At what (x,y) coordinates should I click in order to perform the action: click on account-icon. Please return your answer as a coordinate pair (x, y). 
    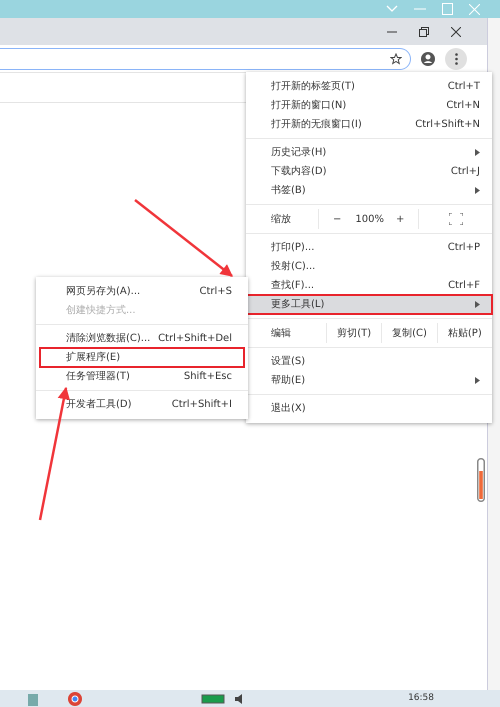
    Looking at the image, I should click on (428, 59).